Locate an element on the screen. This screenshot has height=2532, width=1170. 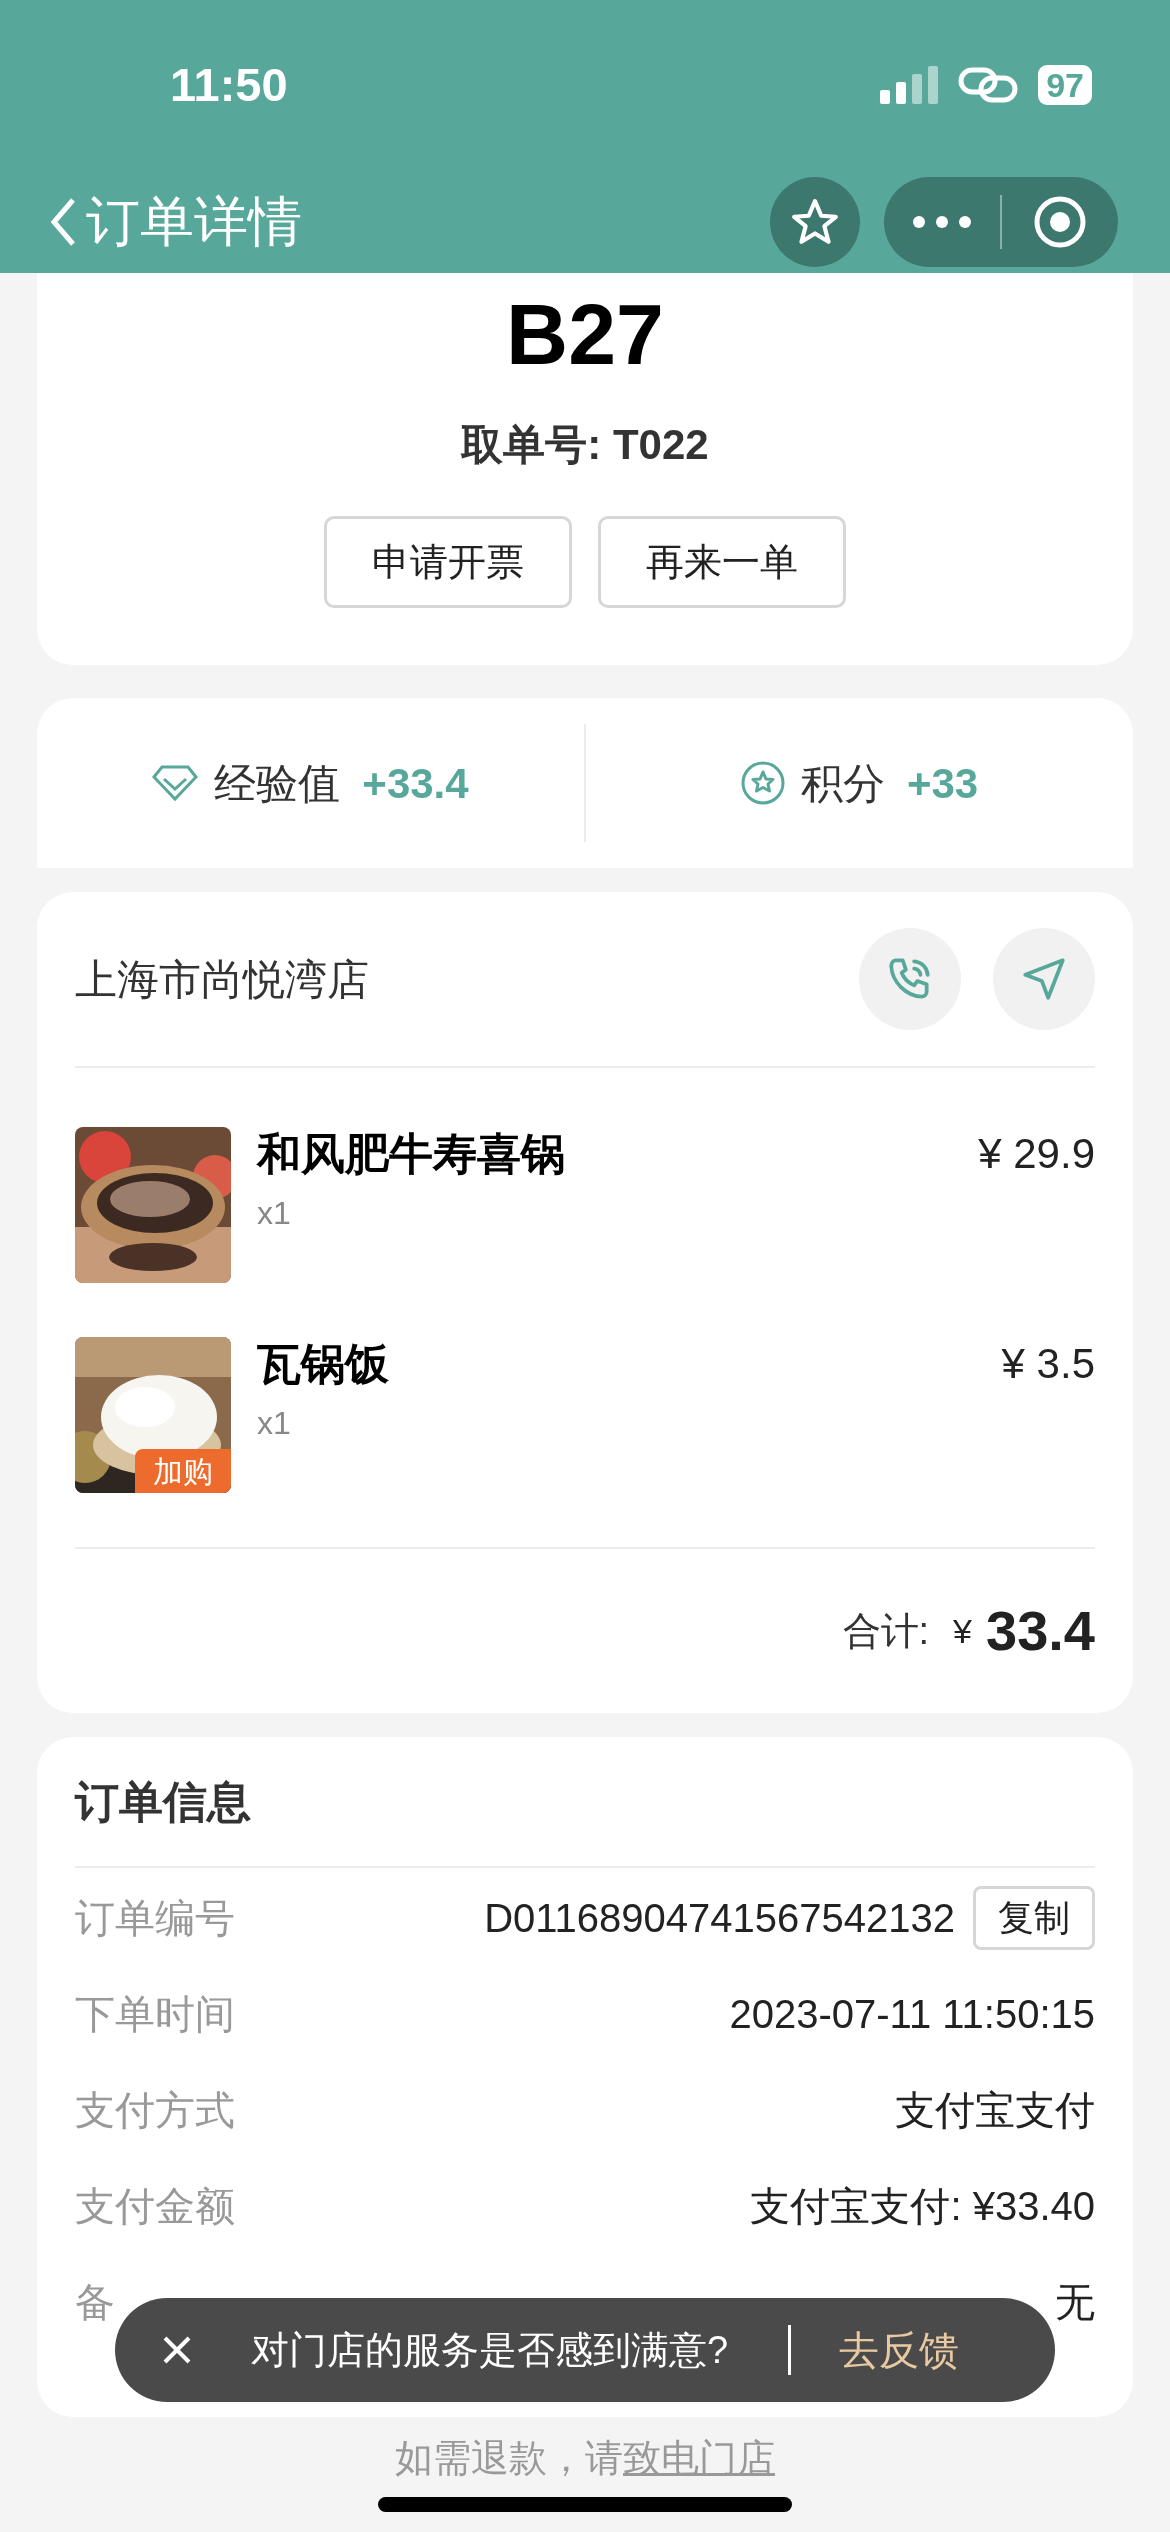
action-button: 再来一单 is located at coordinates (722, 562).